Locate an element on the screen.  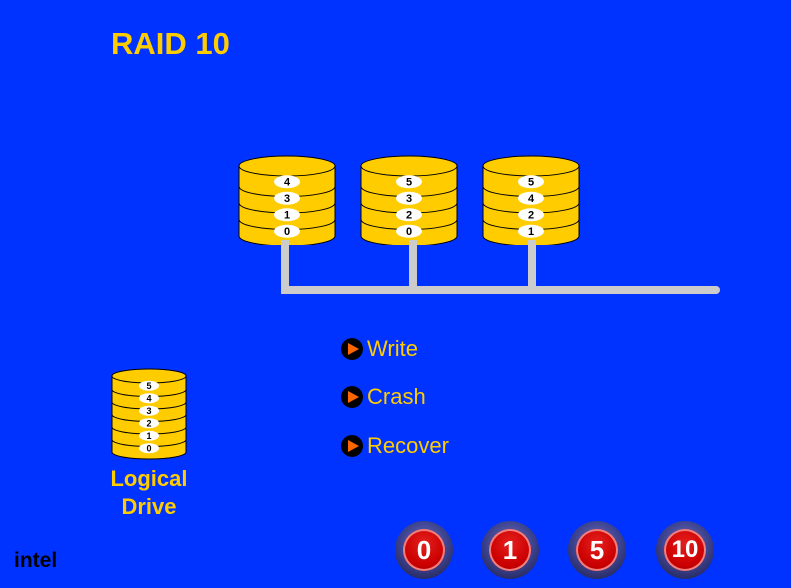
raid-0-button-label: 0 is located at coordinates (424, 550).